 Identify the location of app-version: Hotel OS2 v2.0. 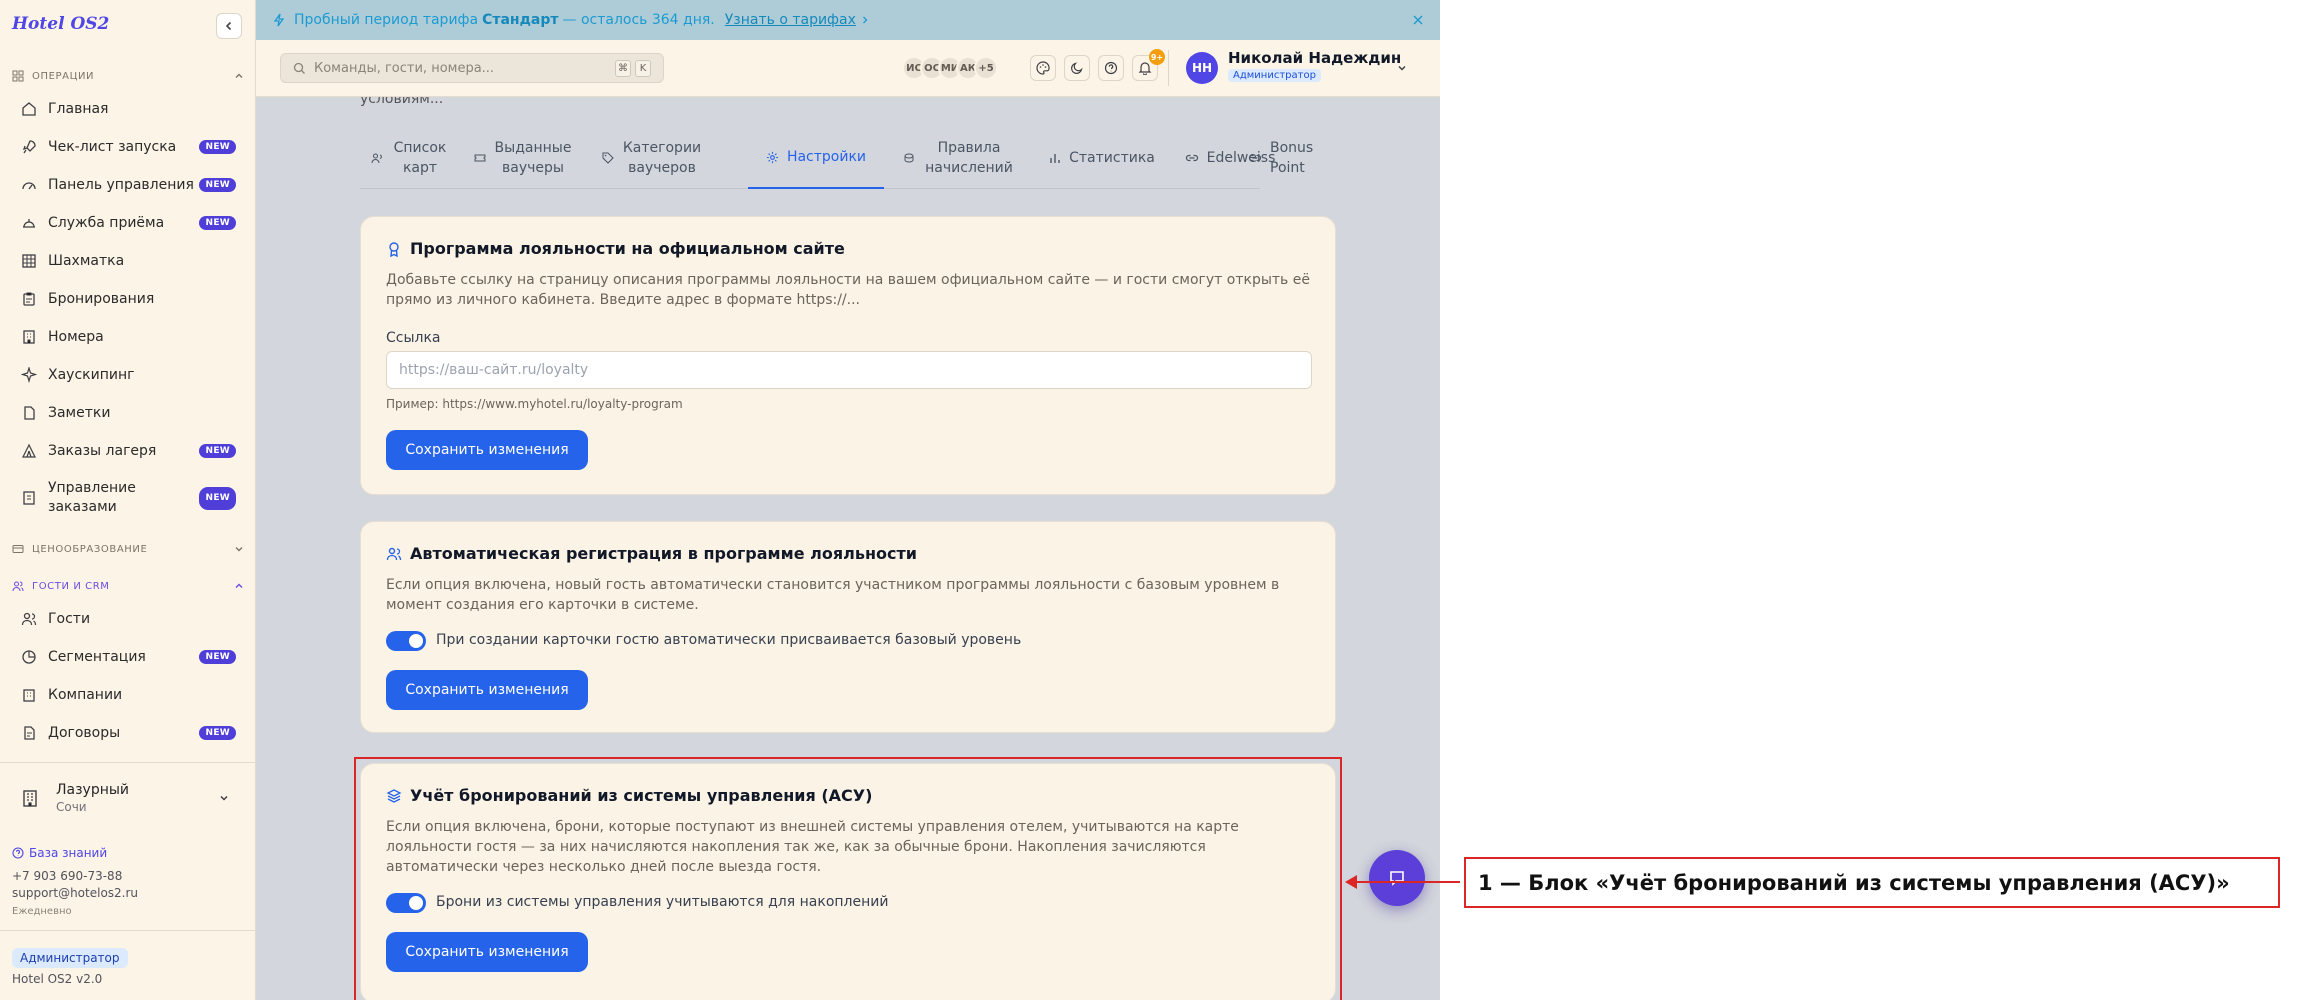
(57, 979).